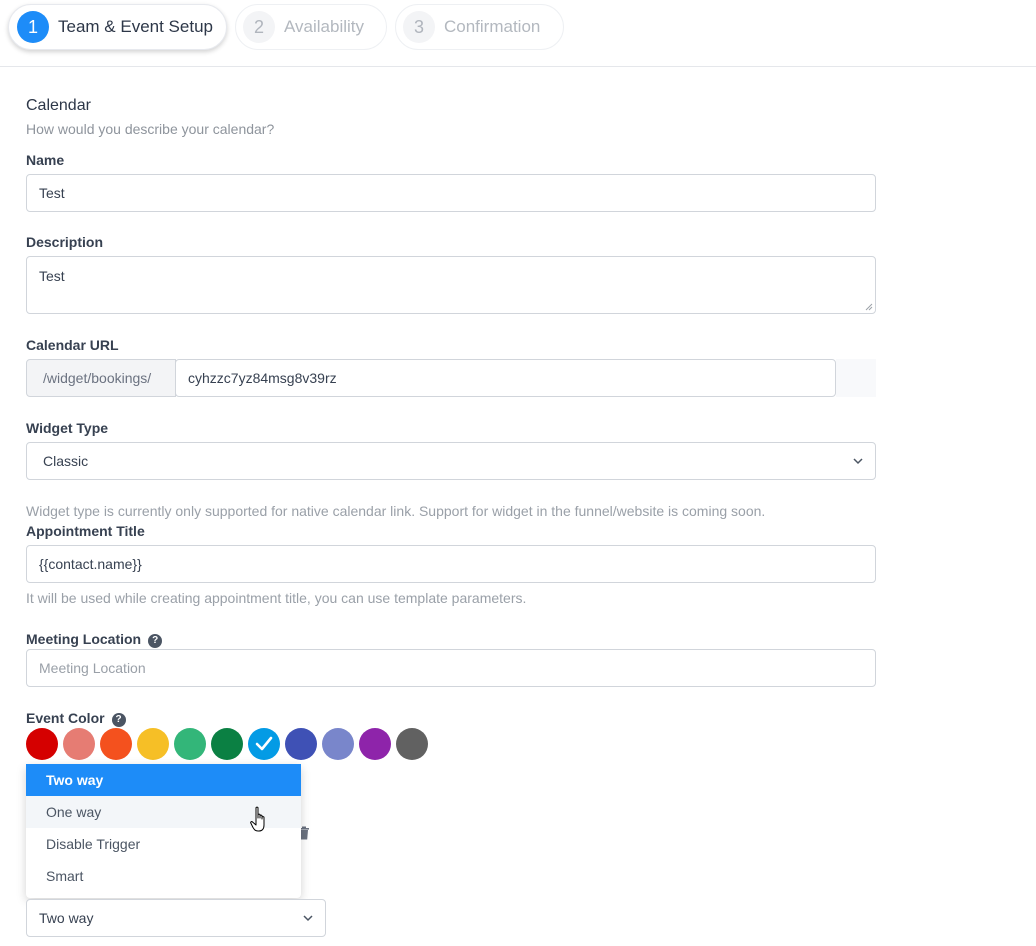 The height and width of the screenshot is (946, 1036). Describe the element at coordinates (150, 129) in the screenshot. I see `section-subtitle: How would you describe your calendar?` at that location.